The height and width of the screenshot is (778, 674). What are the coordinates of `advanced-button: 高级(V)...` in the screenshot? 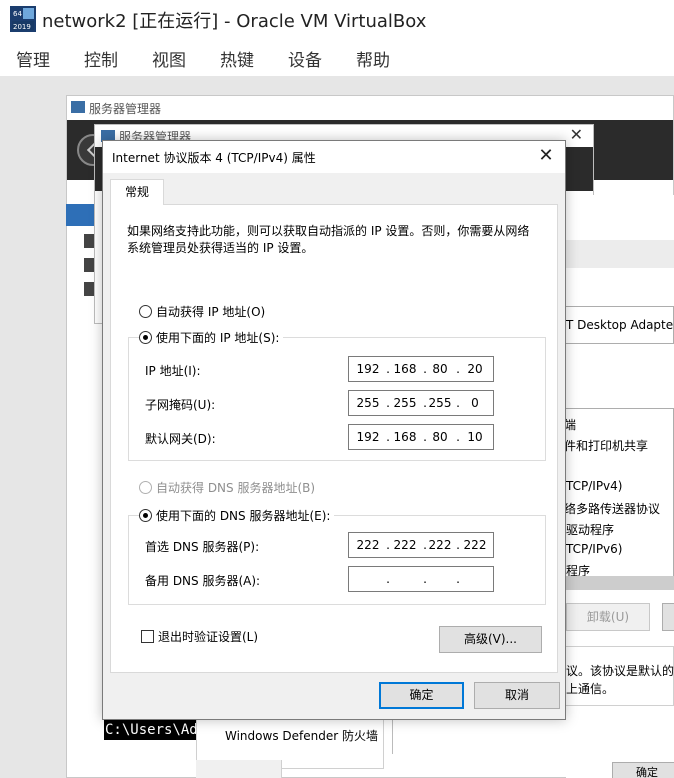 It's located at (490, 639).